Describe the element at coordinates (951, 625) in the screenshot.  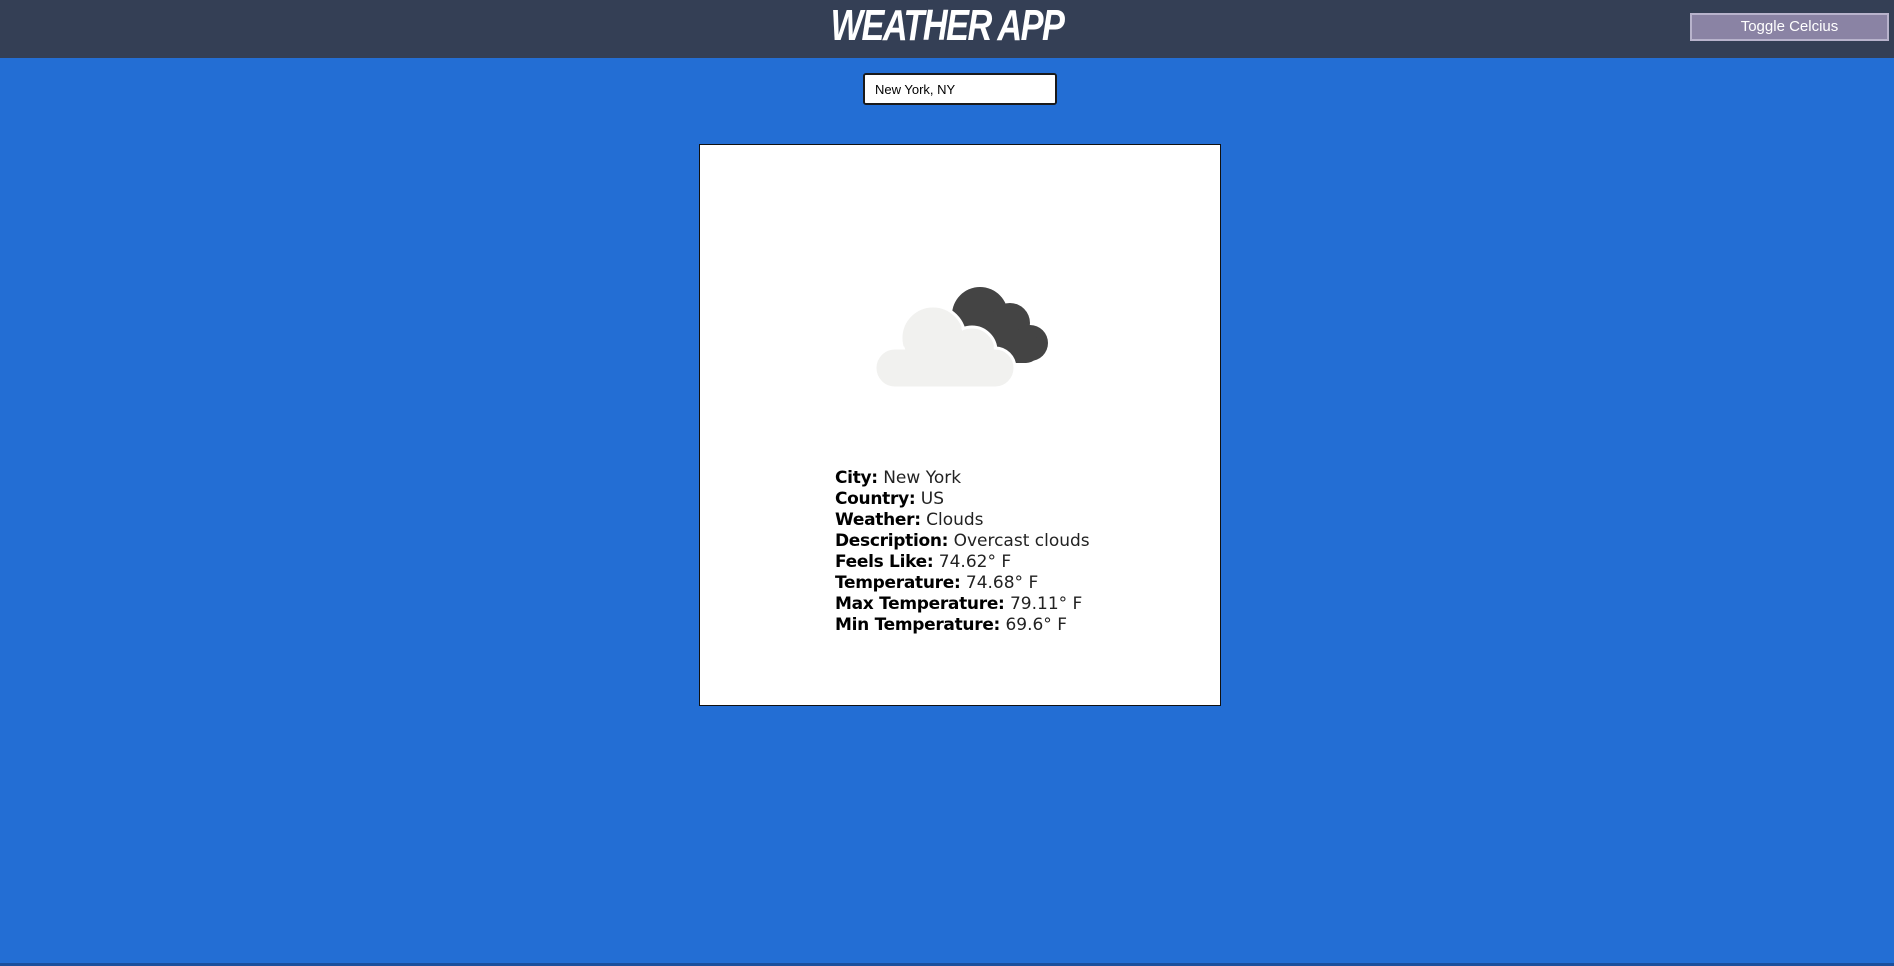
I see `detail-row-min-temperature: Min Temperature: 69.6° F` at that location.